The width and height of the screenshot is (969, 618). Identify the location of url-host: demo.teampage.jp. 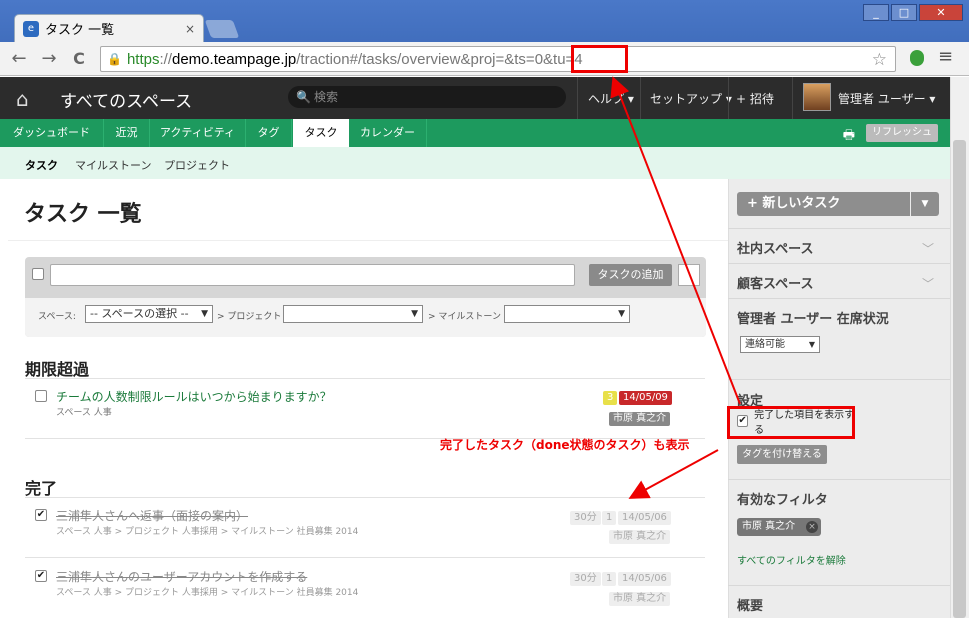
(234, 59).